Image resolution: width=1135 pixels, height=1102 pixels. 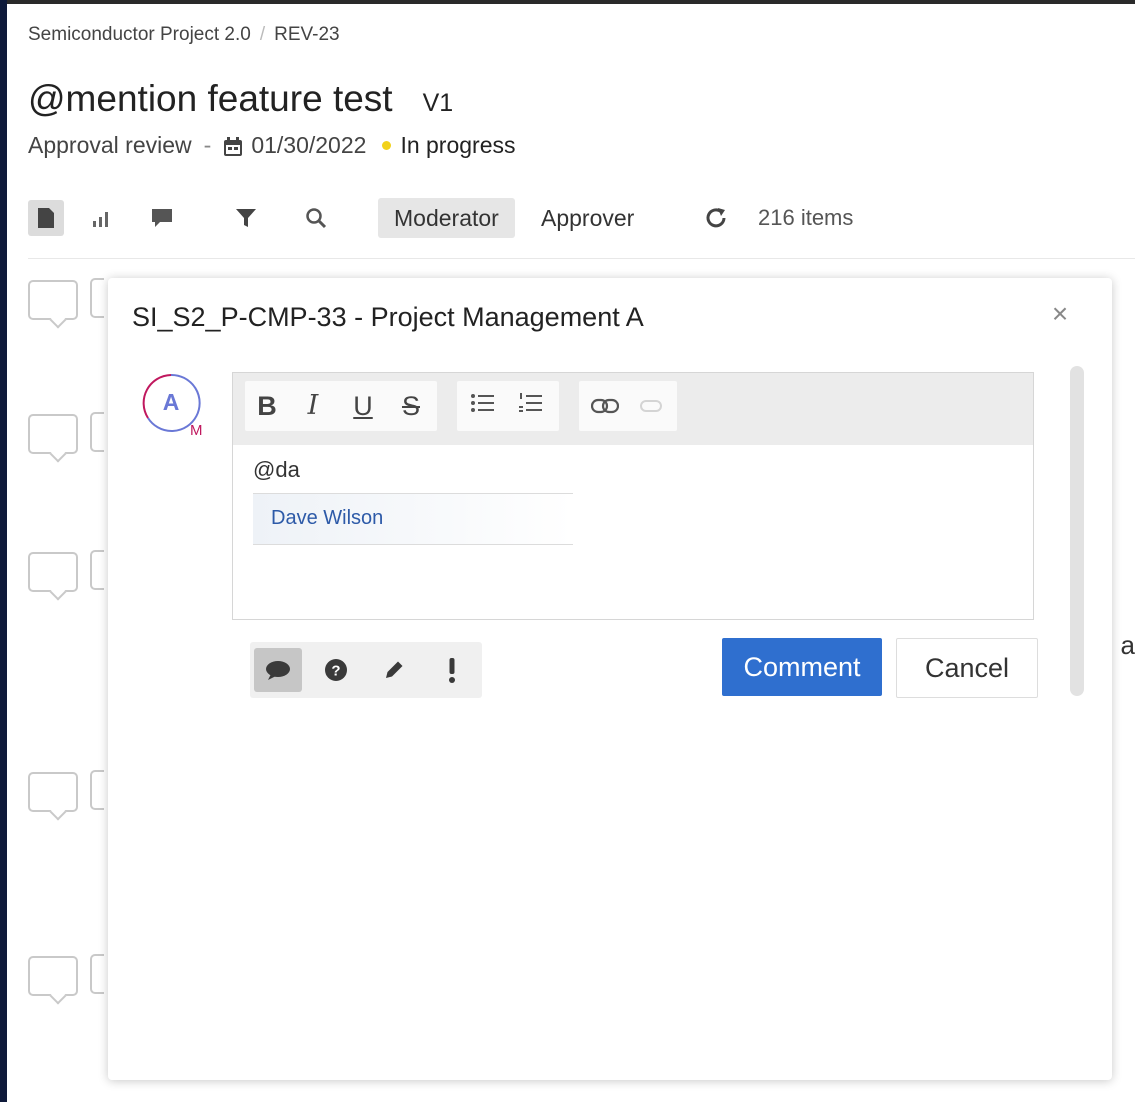 What do you see at coordinates (267, 406) in the screenshot?
I see `bold-button: B` at bounding box center [267, 406].